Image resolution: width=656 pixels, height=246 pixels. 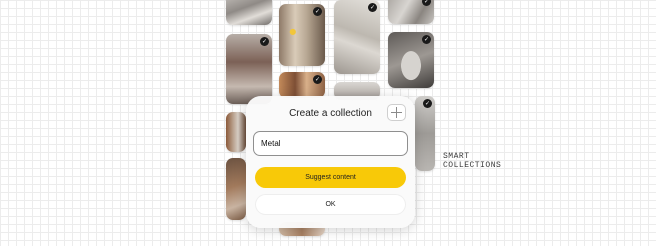 I want to click on suggest-content-button: Suggest content, so click(x=330, y=177).